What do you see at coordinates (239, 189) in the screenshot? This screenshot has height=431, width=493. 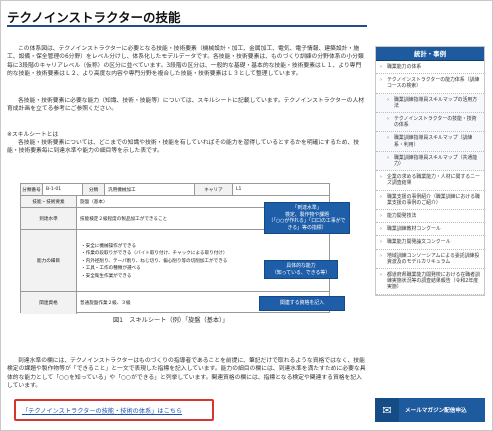 I see `fig-career-value: L1` at bounding box center [239, 189].